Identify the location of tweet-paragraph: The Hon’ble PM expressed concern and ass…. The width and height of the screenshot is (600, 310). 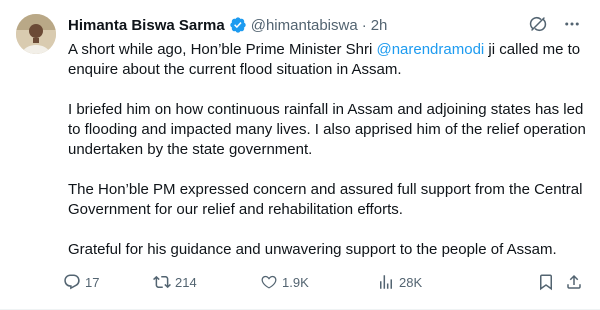
(325, 199).